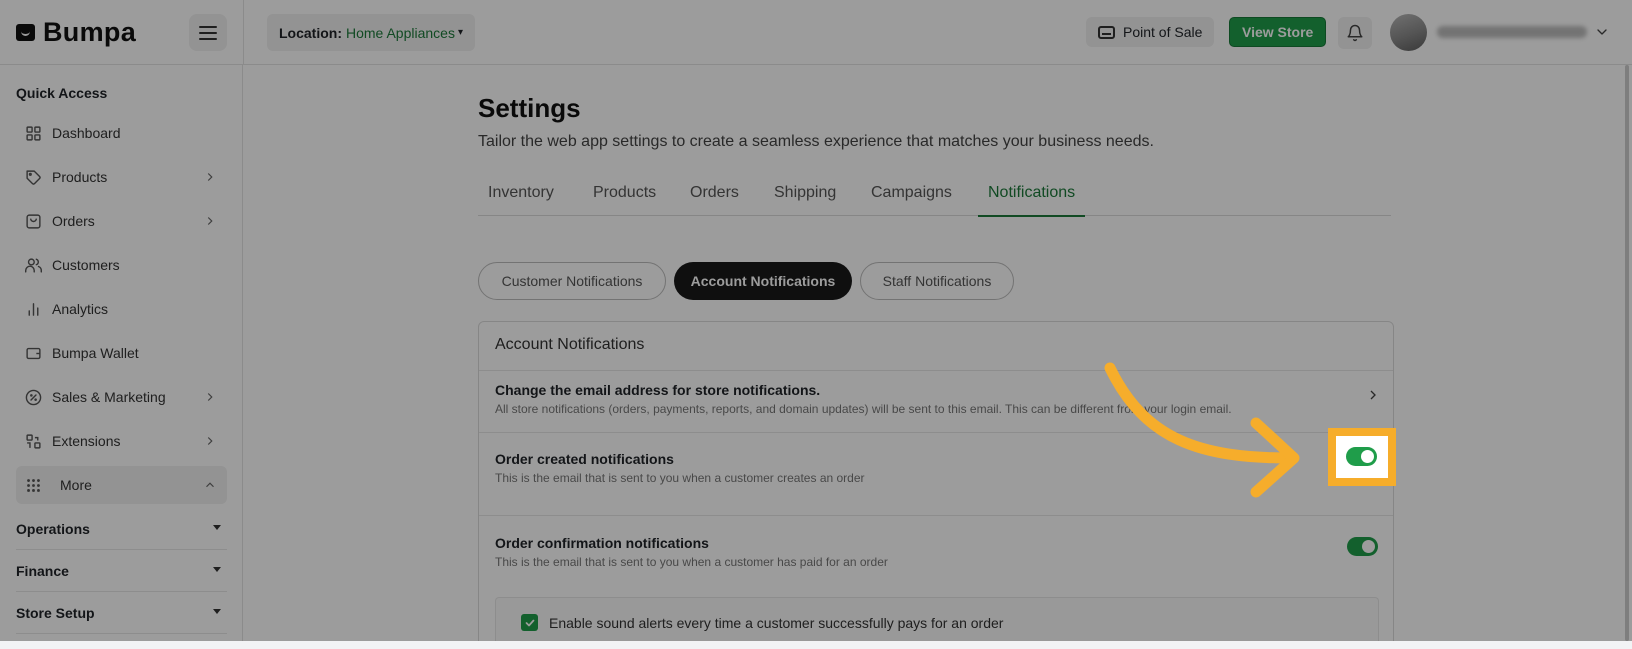  I want to click on tab-campaigns: Campaigns, so click(911, 193).